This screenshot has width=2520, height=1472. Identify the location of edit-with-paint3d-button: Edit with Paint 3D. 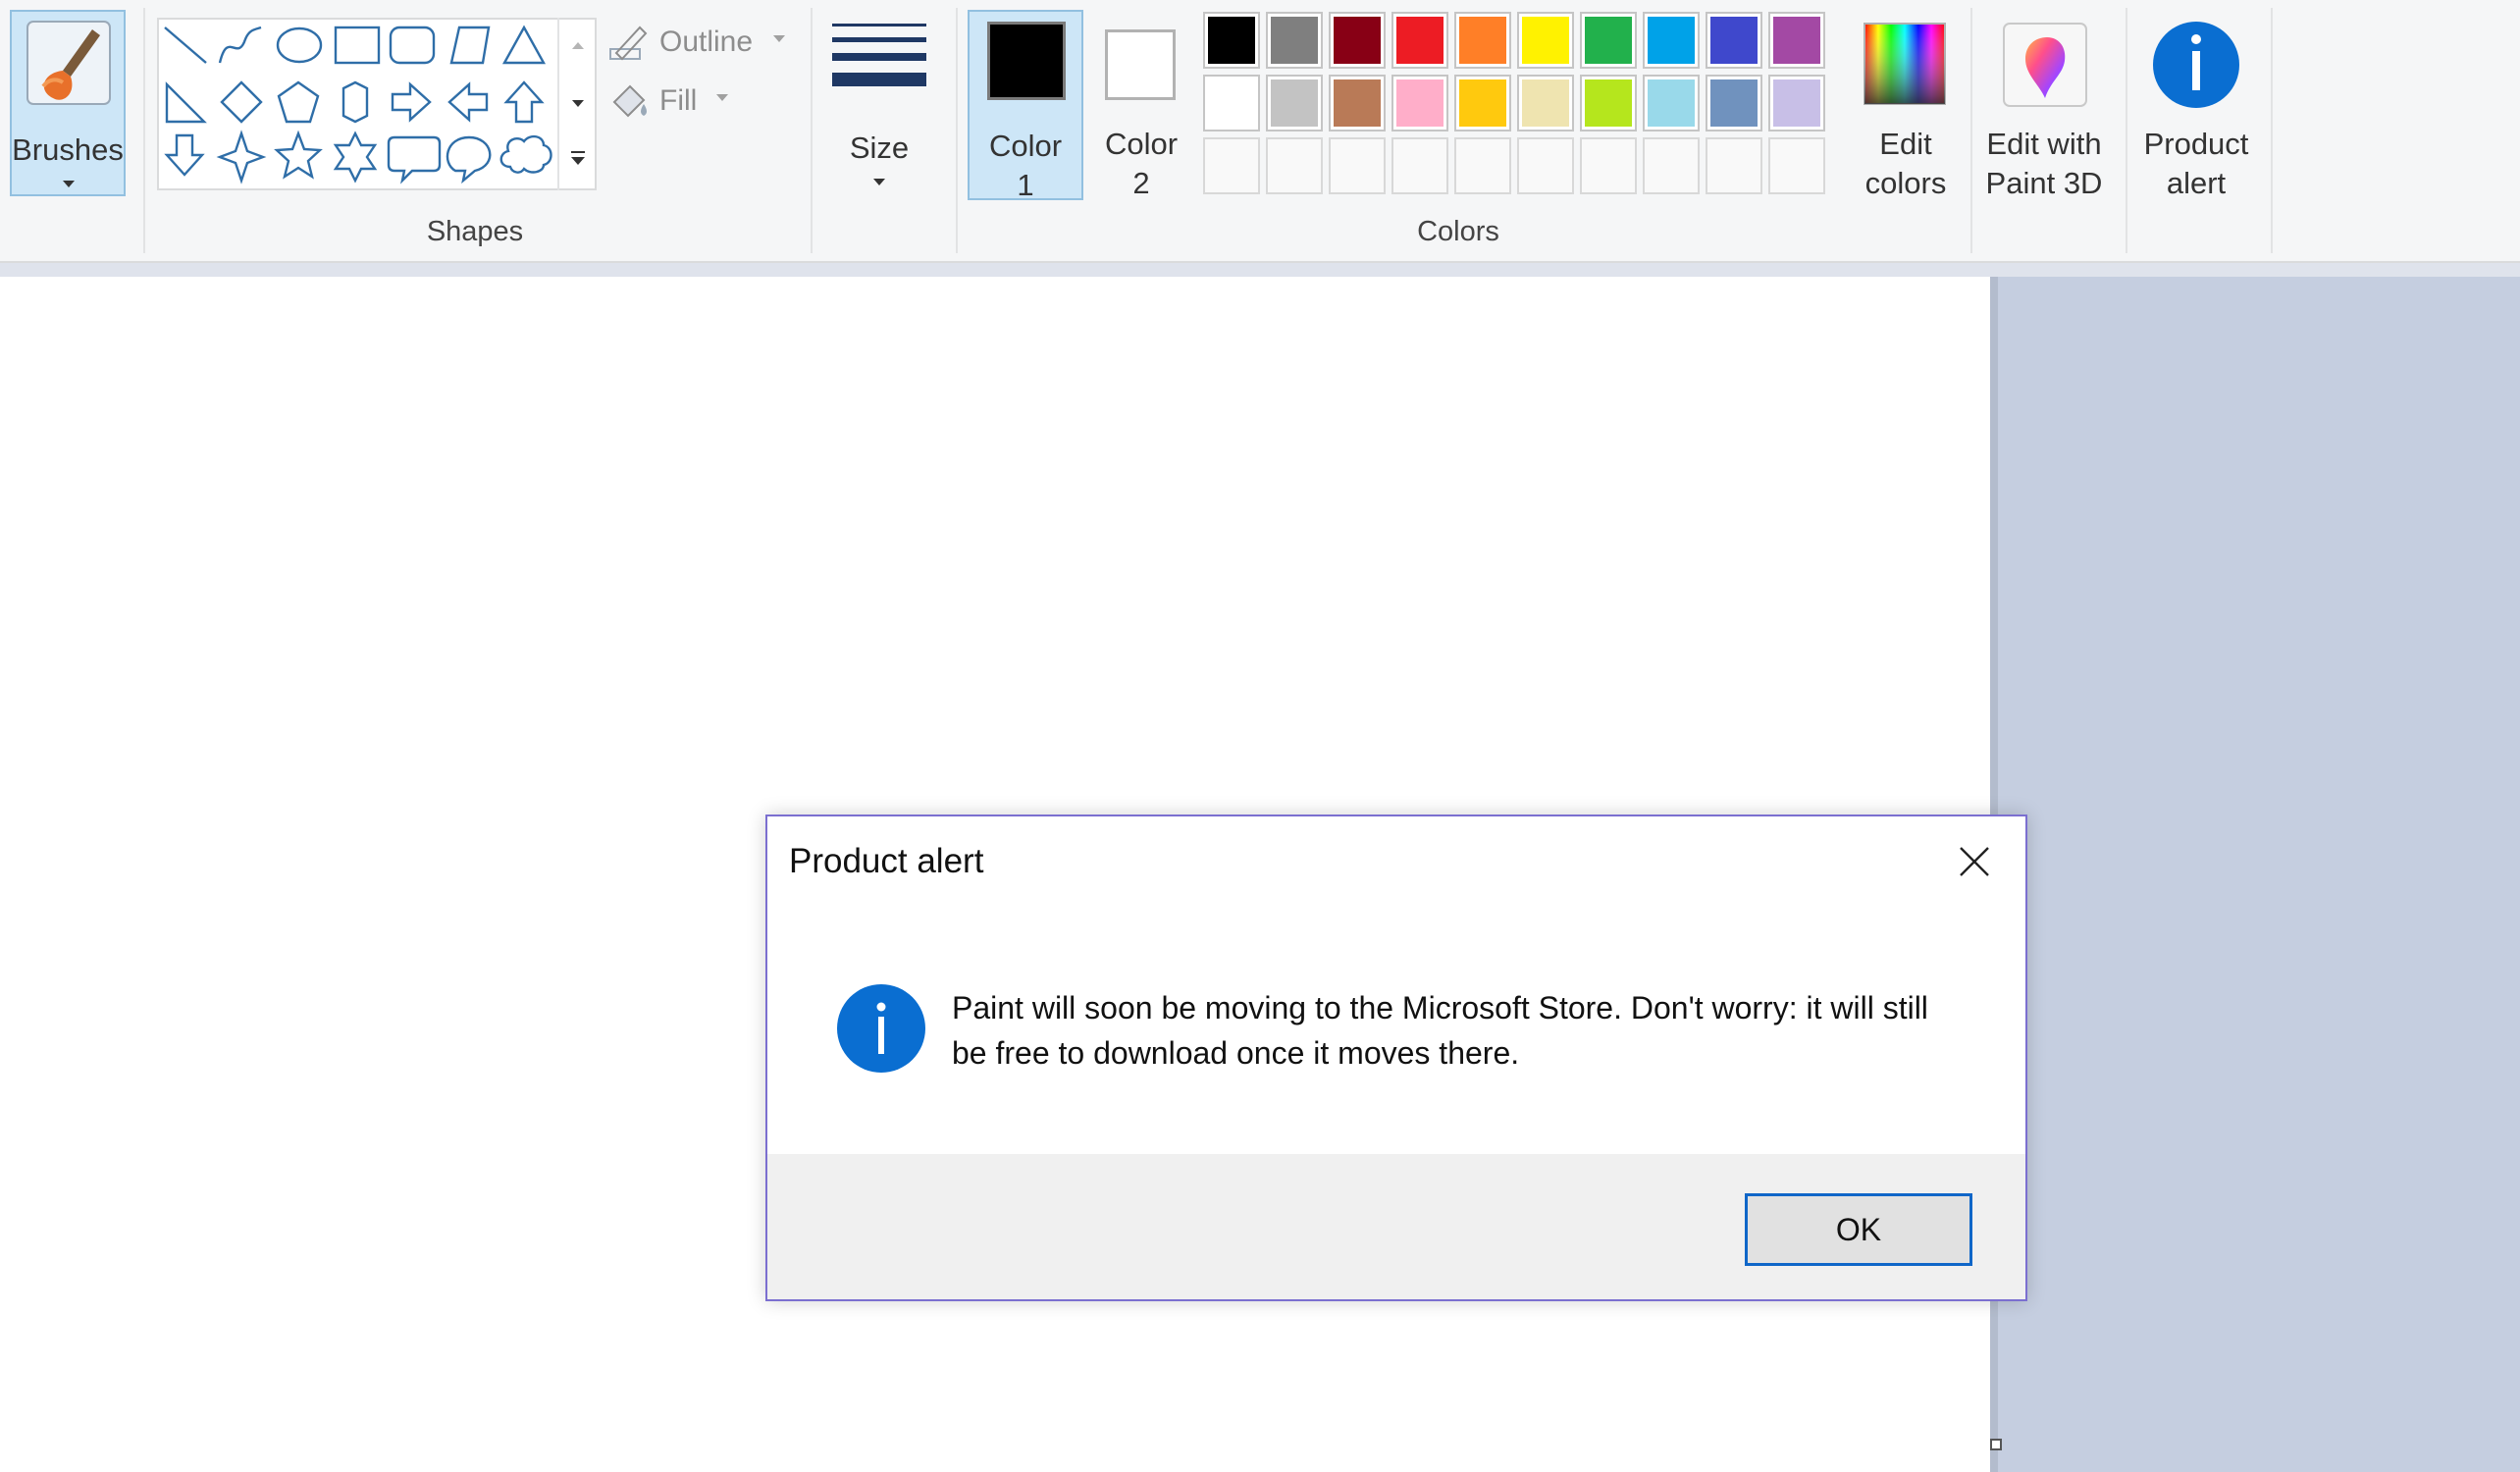
(2044, 105).